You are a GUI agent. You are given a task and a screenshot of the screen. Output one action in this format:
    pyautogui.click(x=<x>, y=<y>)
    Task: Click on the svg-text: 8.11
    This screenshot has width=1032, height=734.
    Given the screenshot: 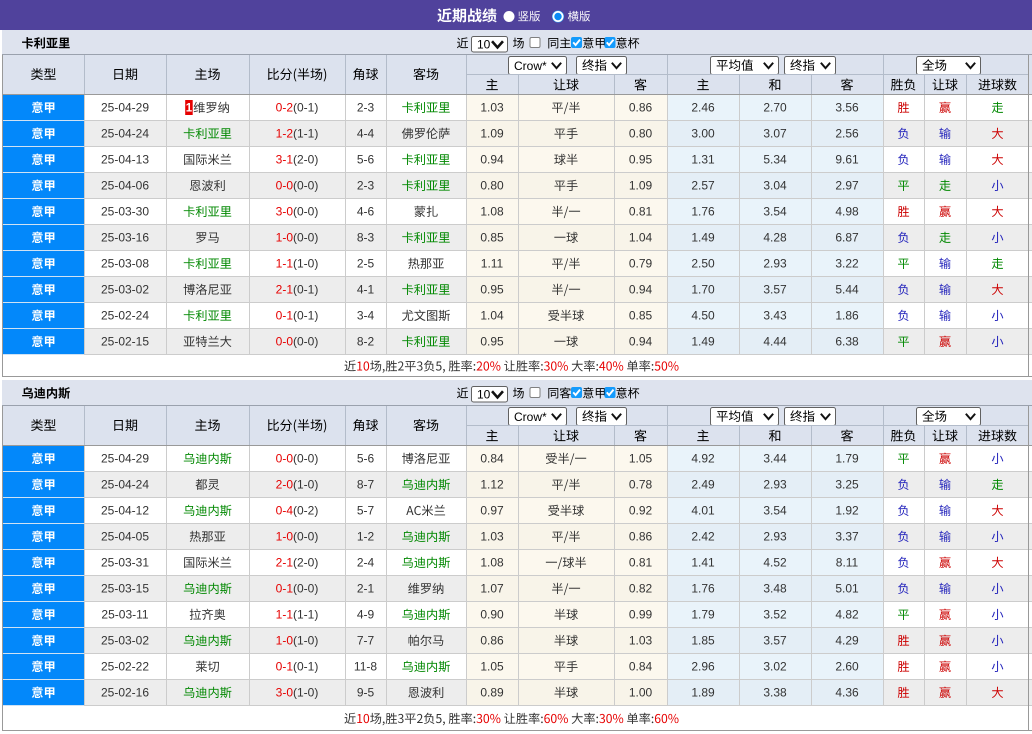 What is the action you would take?
    pyautogui.click(x=847, y=563)
    